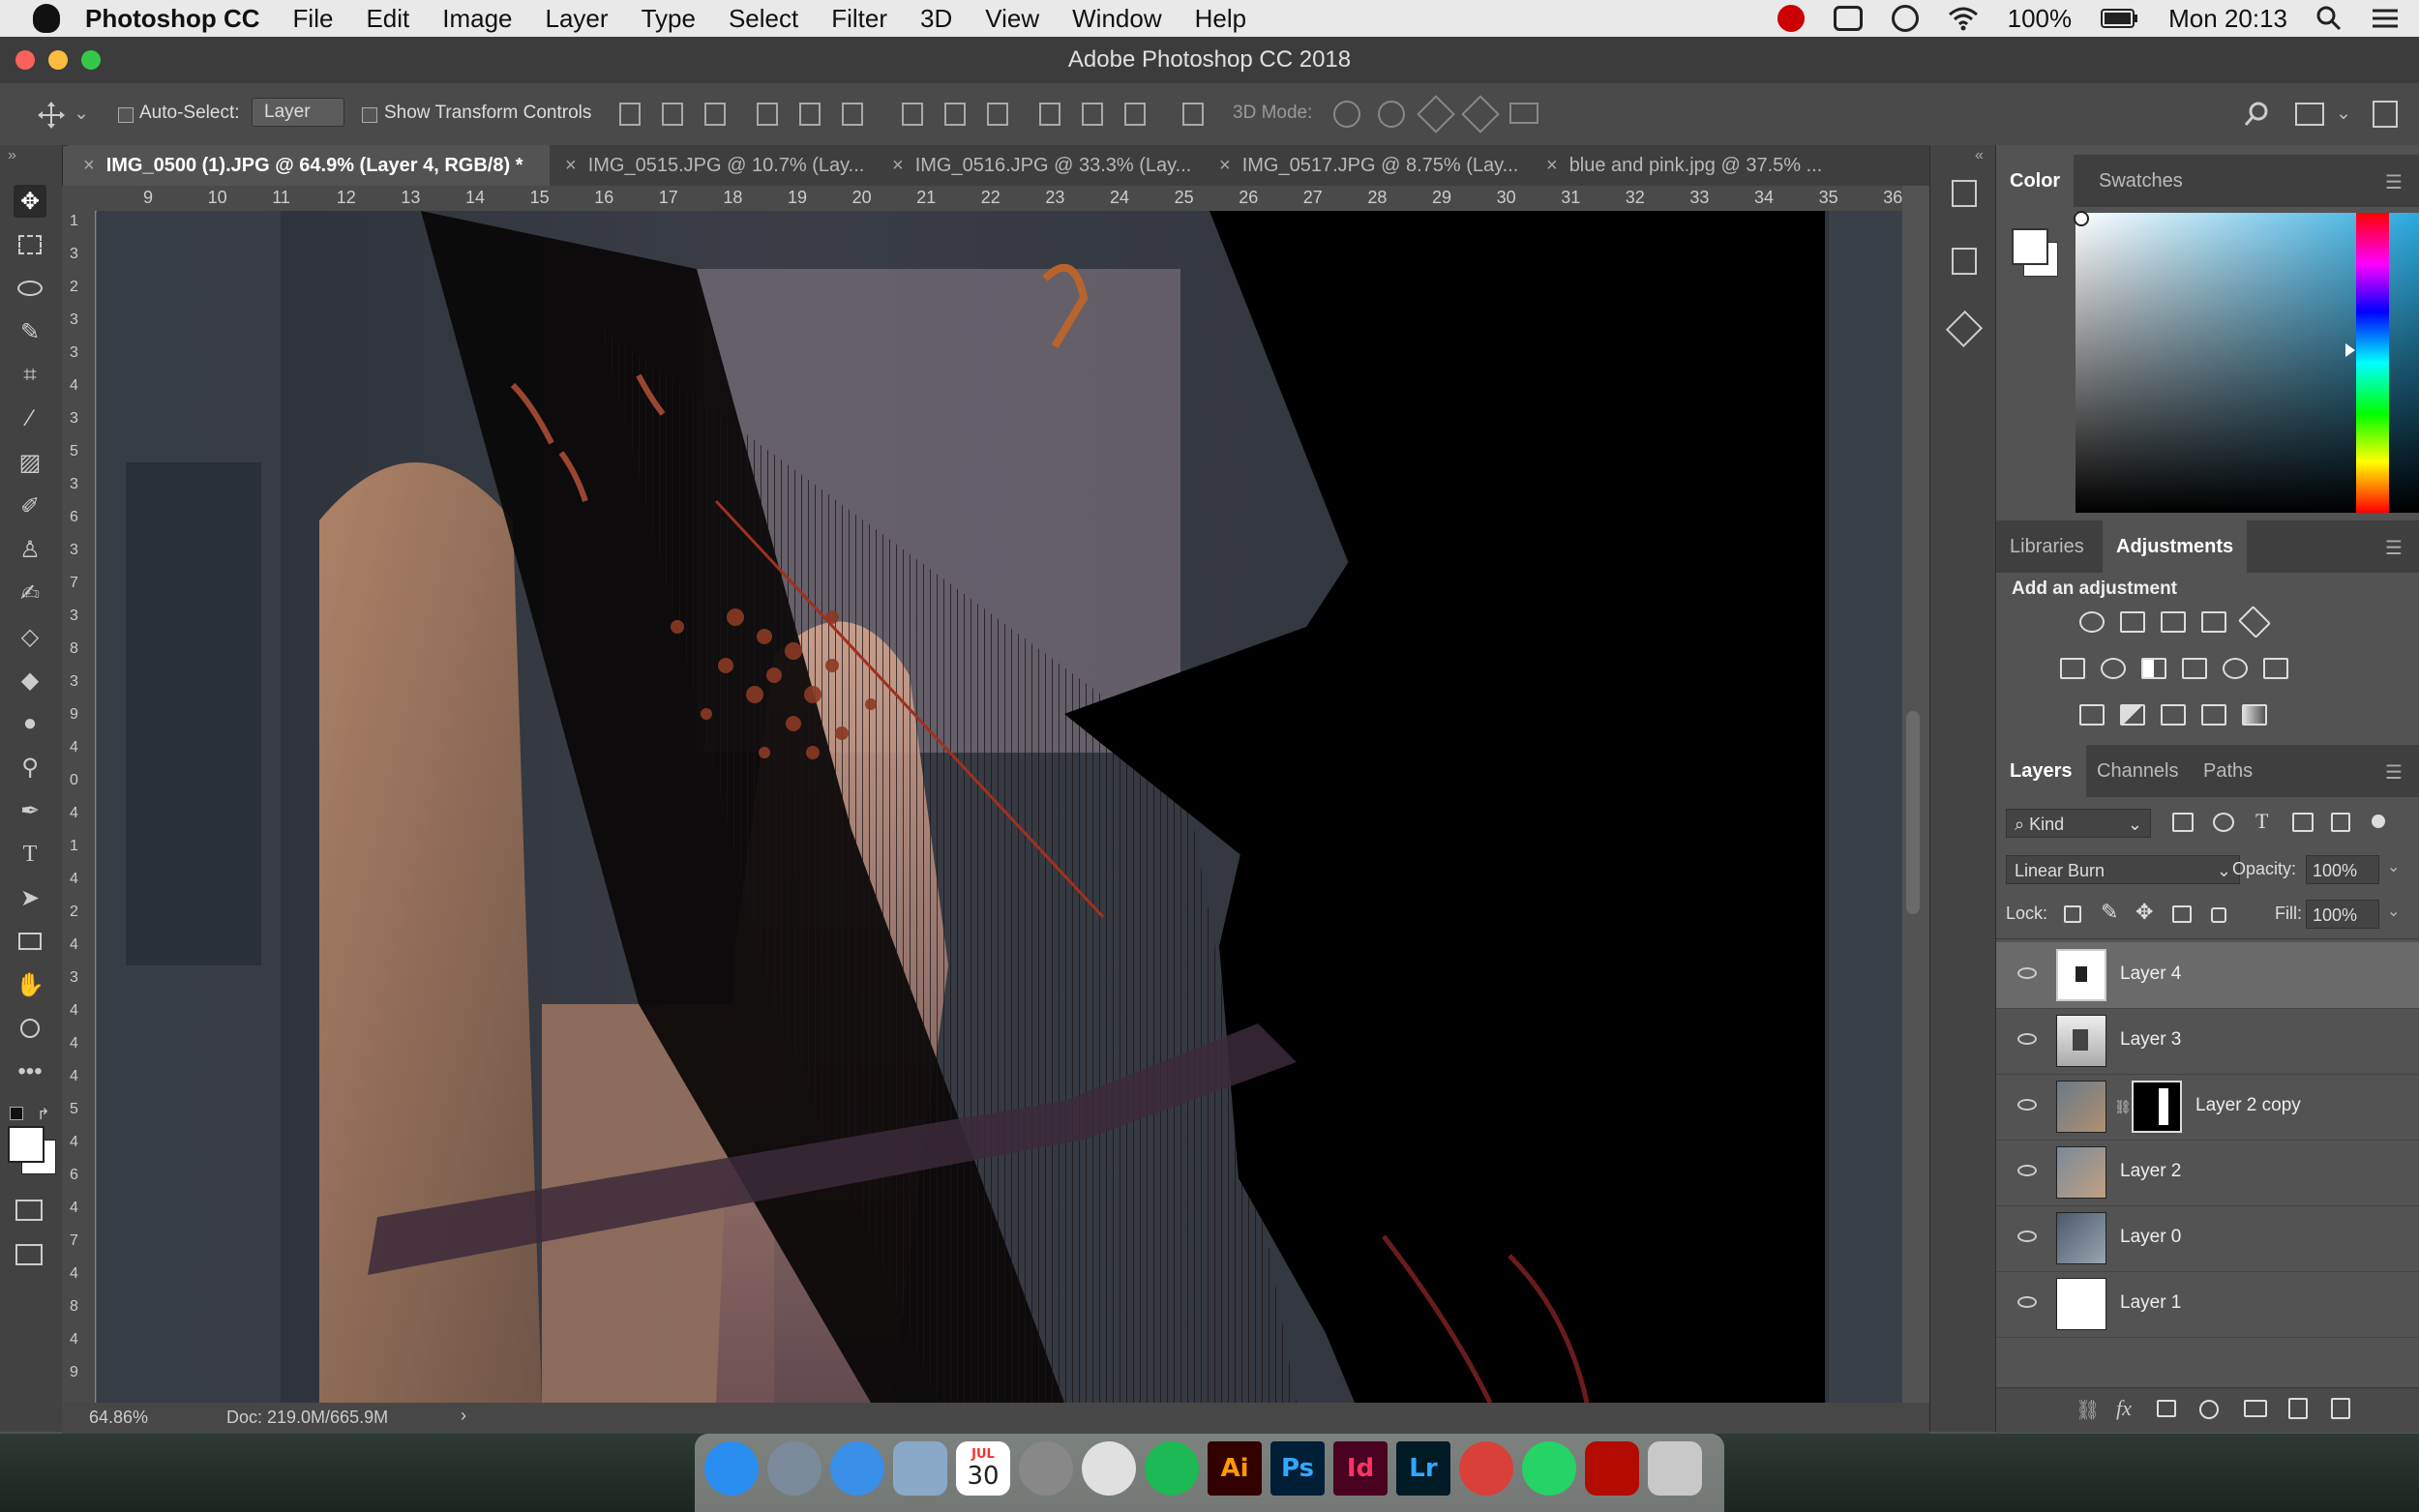  What do you see at coordinates (1346, 115) in the screenshot?
I see `3d-rotate-icon` at bounding box center [1346, 115].